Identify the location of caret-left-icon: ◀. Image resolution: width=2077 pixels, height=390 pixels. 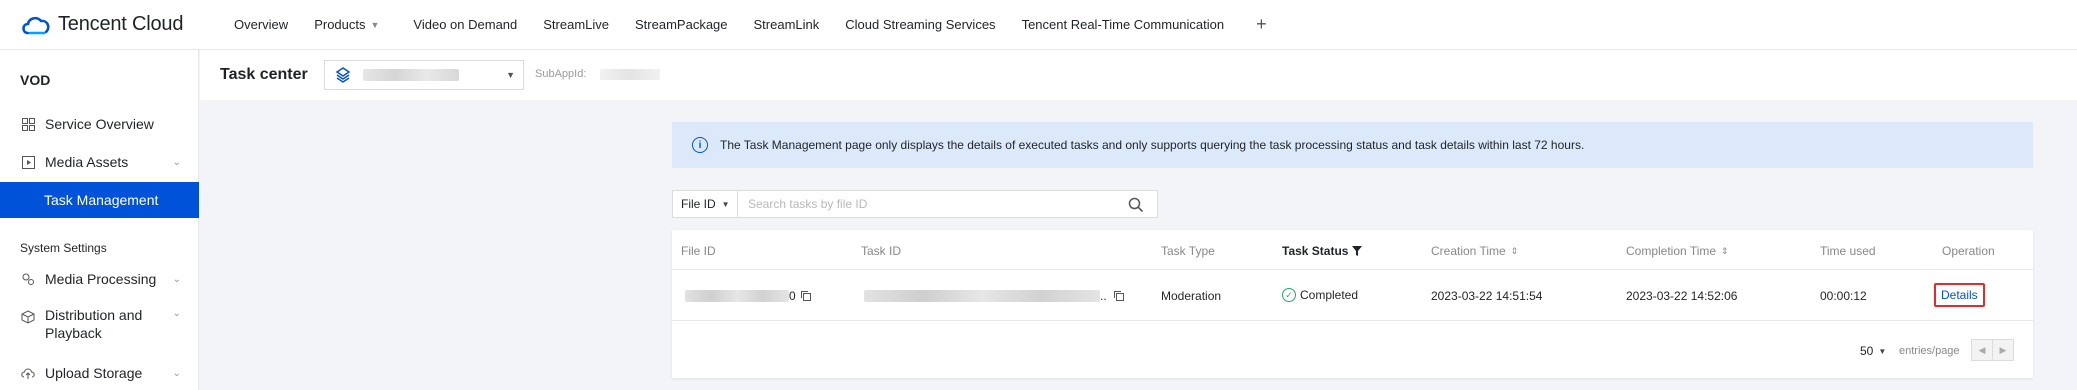
(1982, 349).